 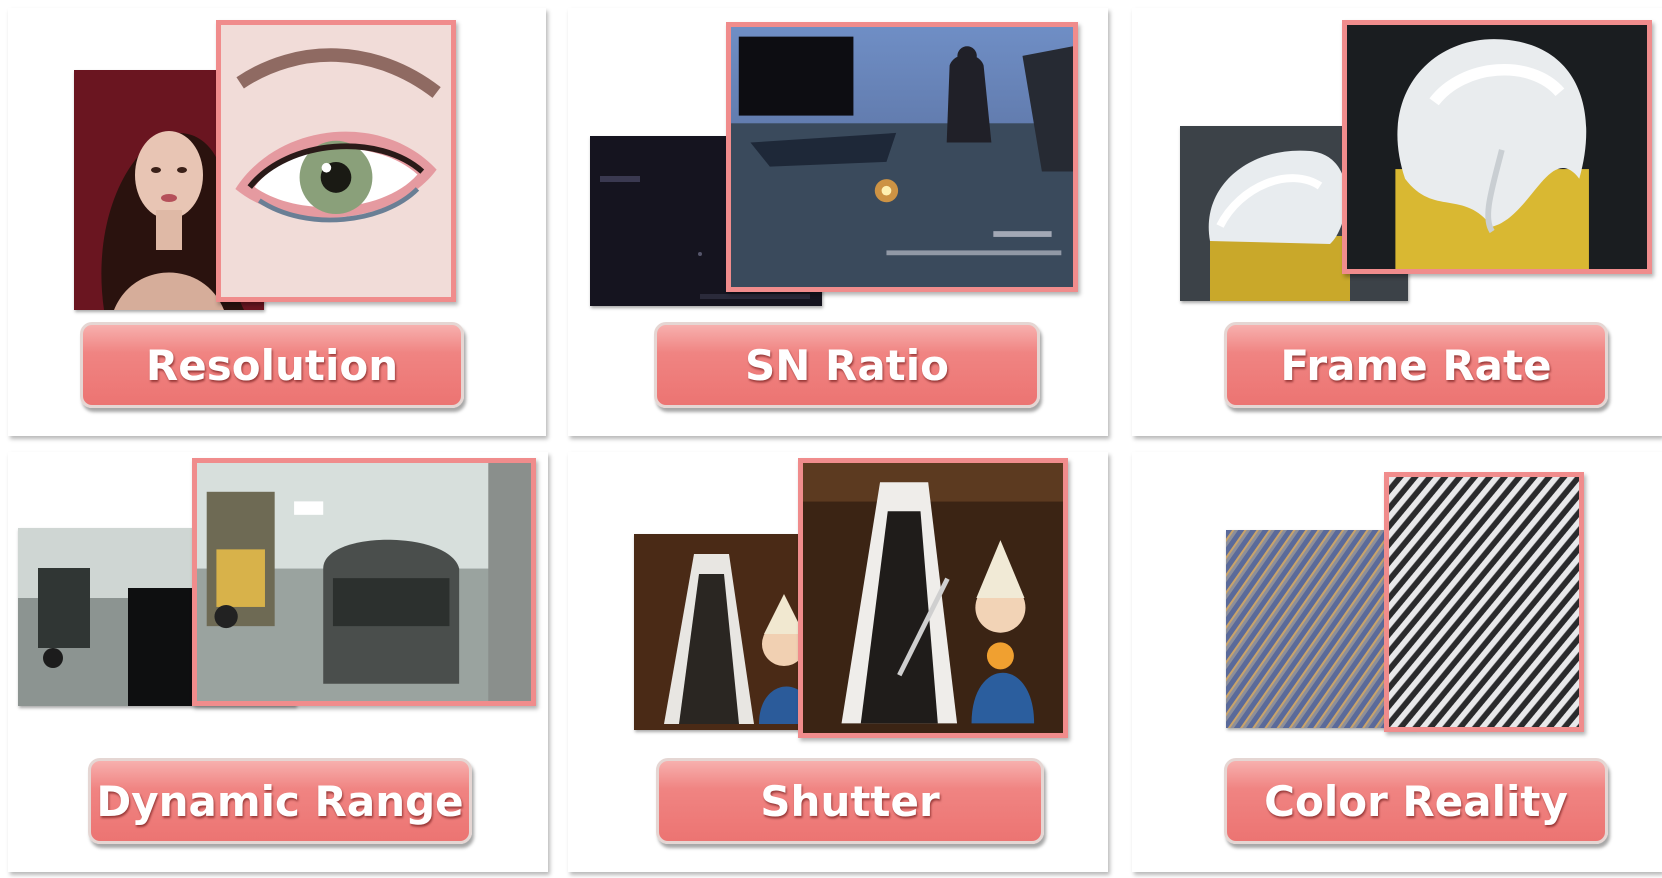 What do you see at coordinates (336, 161) in the screenshot?
I see `eye-closeup-image` at bounding box center [336, 161].